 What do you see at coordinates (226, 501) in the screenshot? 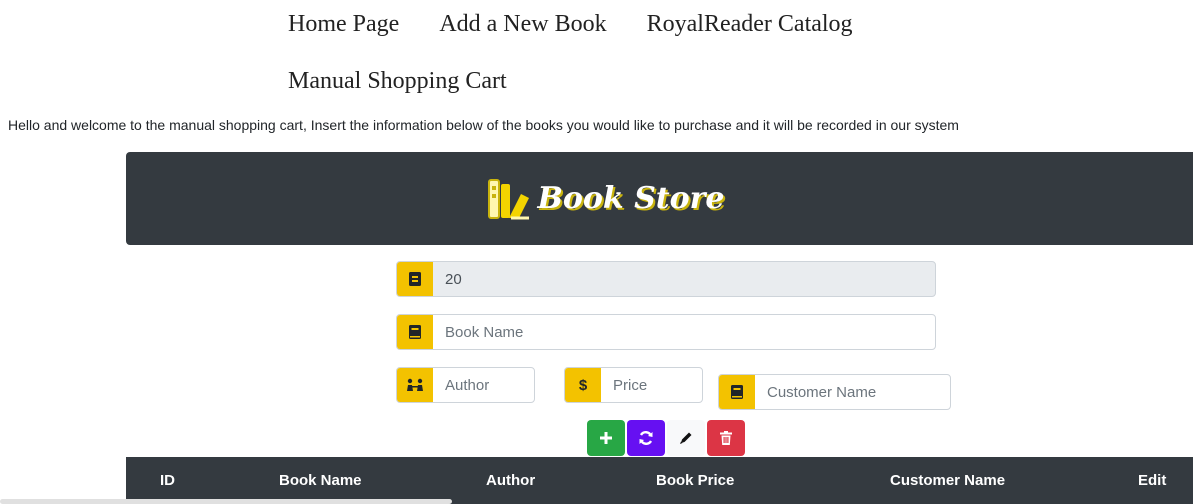
I see `horizontal-scrollbar` at bounding box center [226, 501].